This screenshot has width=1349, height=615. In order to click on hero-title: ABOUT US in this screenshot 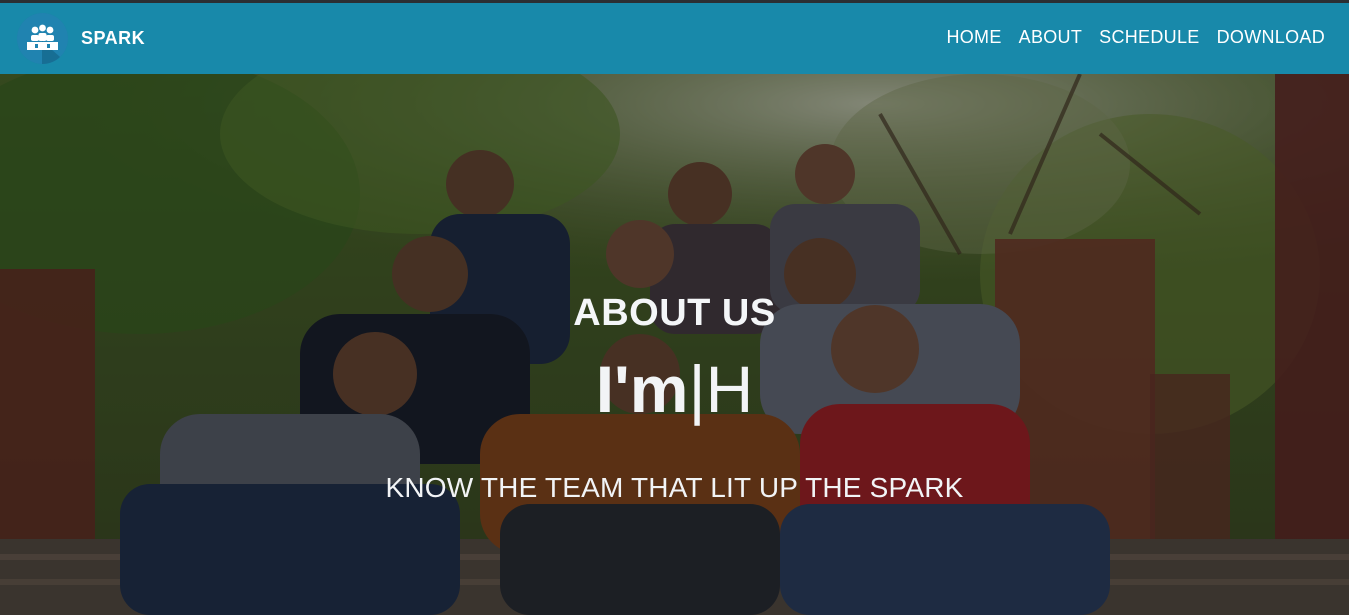, I will do `click(674, 313)`.